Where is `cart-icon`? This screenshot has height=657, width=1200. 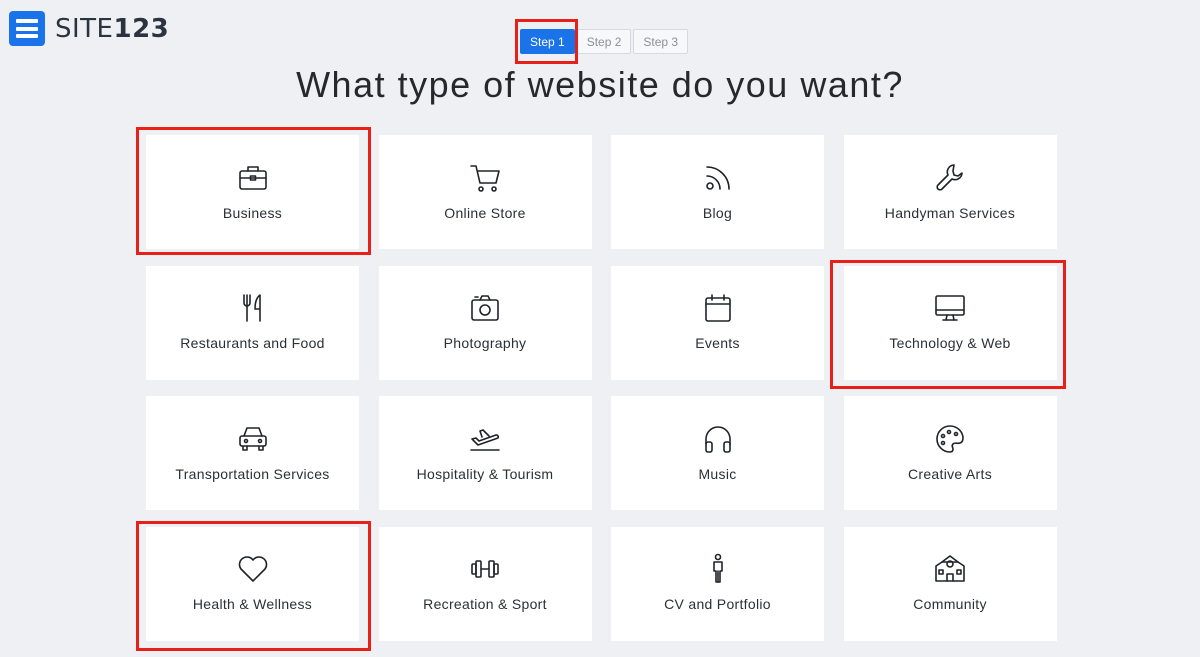
cart-icon is located at coordinates (485, 178).